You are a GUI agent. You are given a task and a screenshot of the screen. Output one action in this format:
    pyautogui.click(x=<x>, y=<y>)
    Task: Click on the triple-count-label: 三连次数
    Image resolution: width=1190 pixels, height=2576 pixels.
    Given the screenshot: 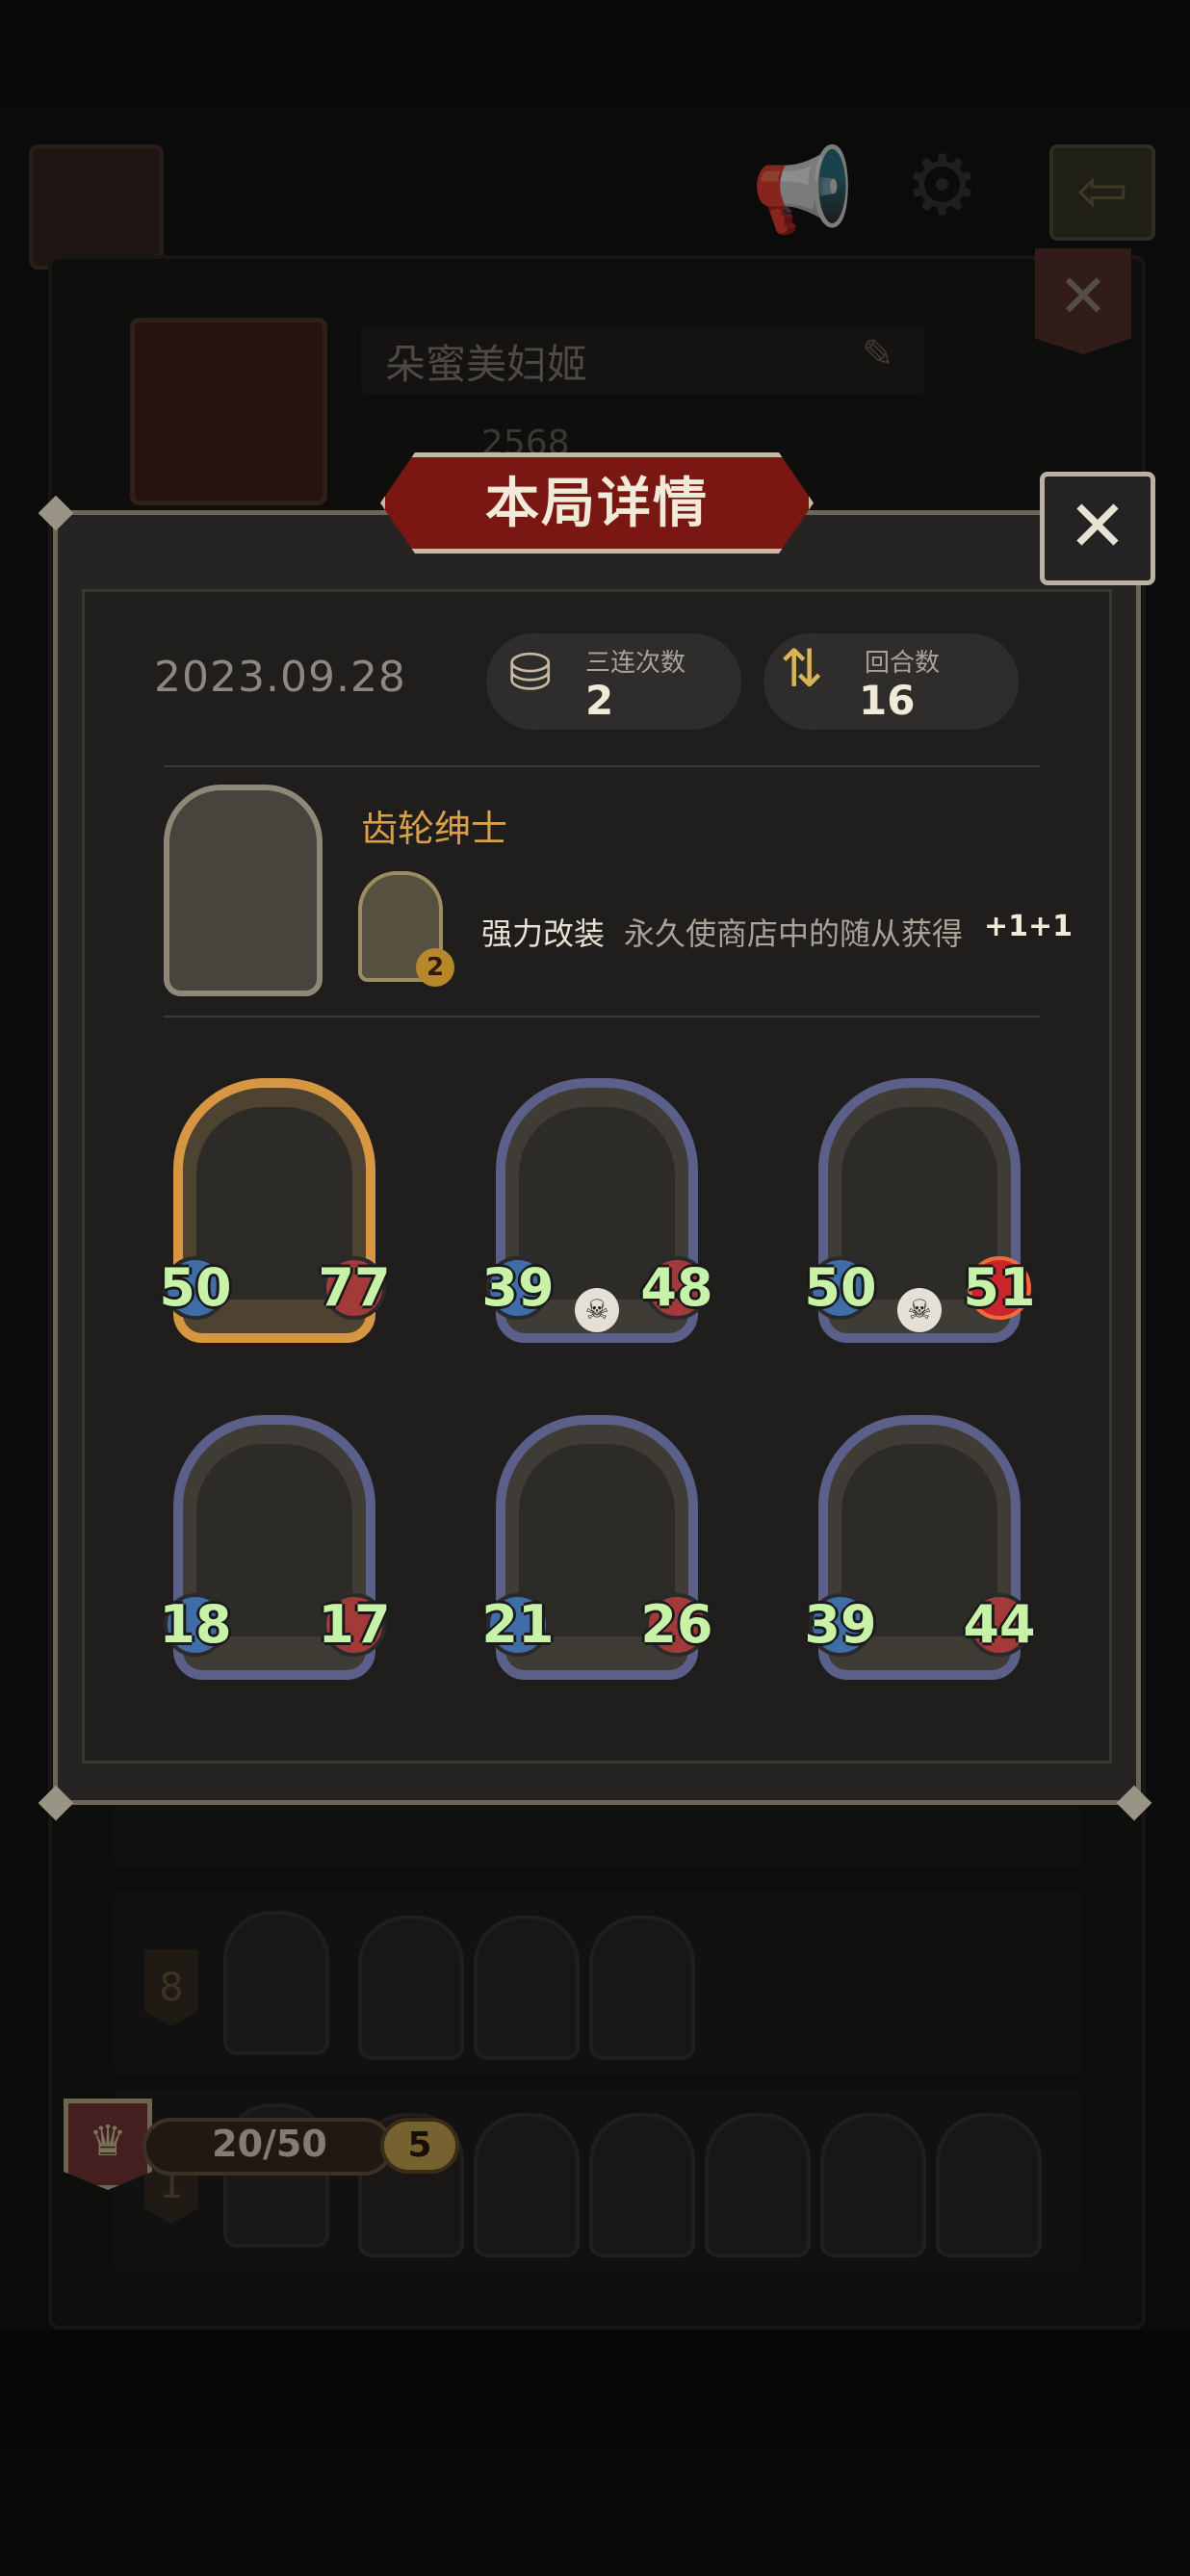 What is the action you would take?
    pyautogui.click(x=636, y=663)
    